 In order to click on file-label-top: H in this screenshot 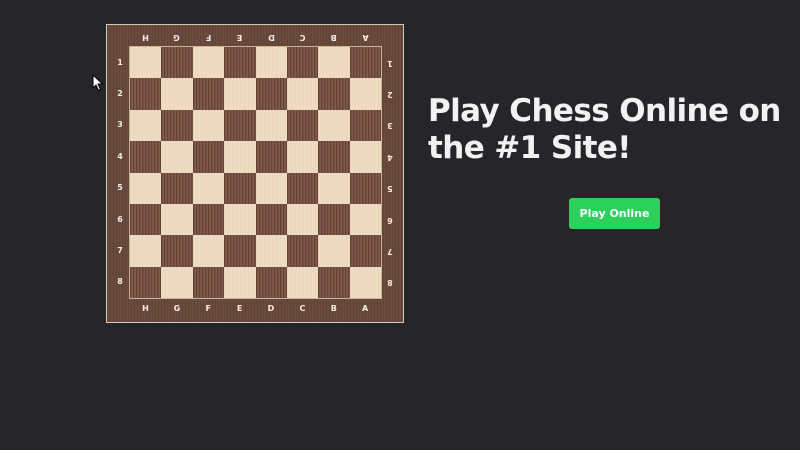, I will do `click(145, 37)`.